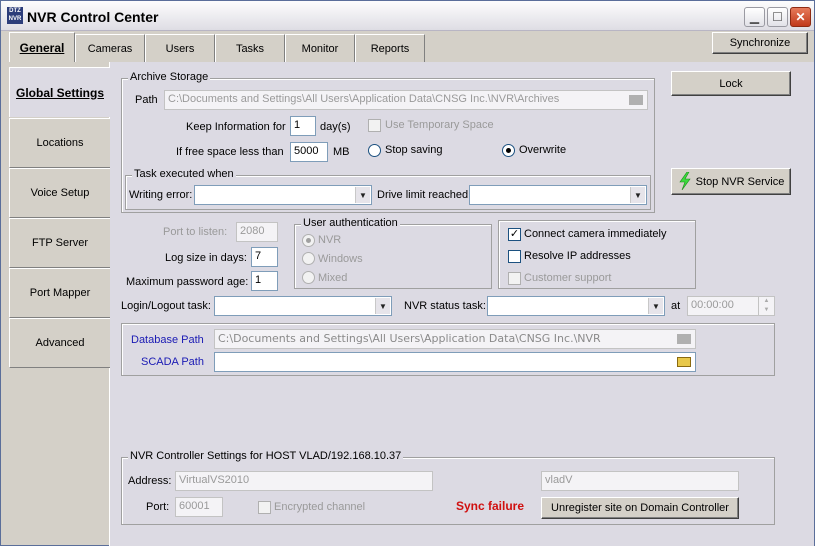 This screenshot has height=546, width=815. Describe the element at coordinates (309, 152) in the screenshot. I see `free-space-input: 5000` at that location.